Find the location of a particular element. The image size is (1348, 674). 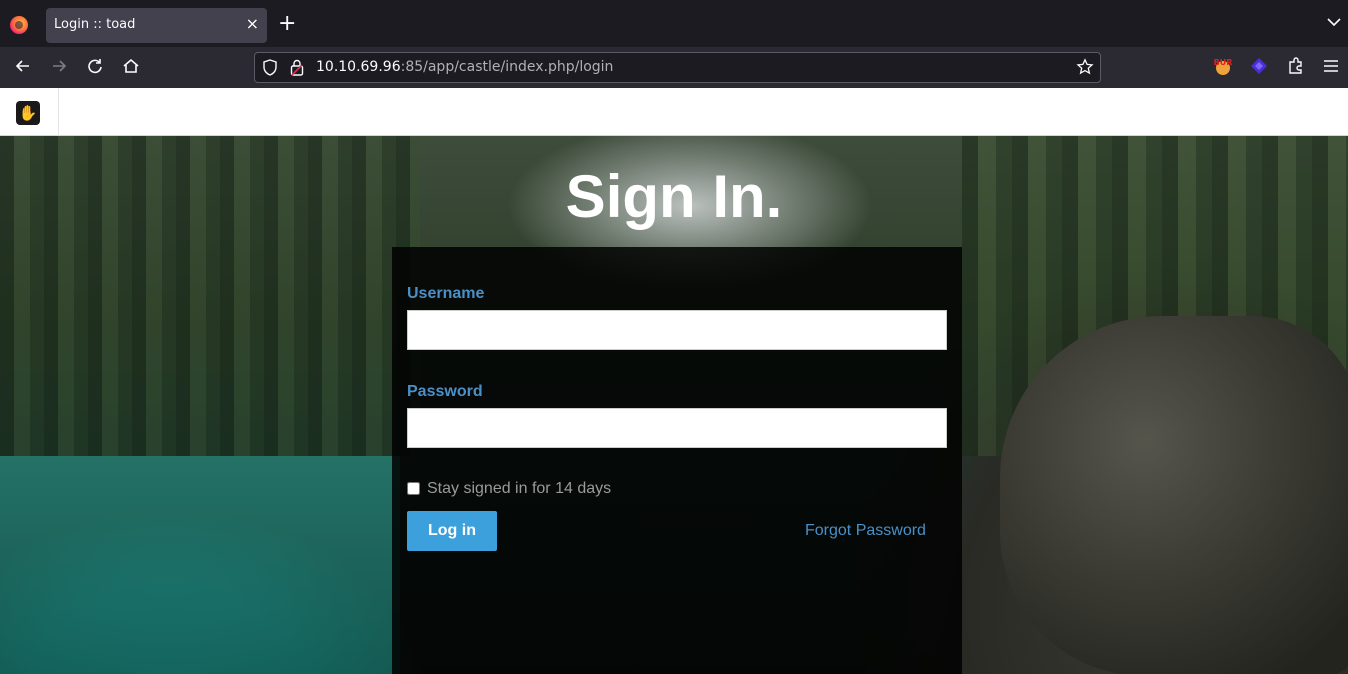

url-host: 10.10.69.96 is located at coordinates (358, 67).